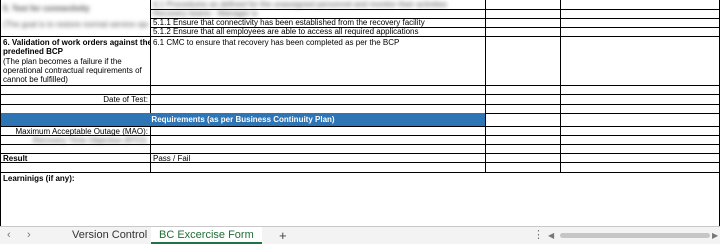 The image size is (720, 244). What do you see at coordinates (29, 235) in the screenshot?
I see `next-sheet-arrow-icon: ›` at bounding box center [29, 235].